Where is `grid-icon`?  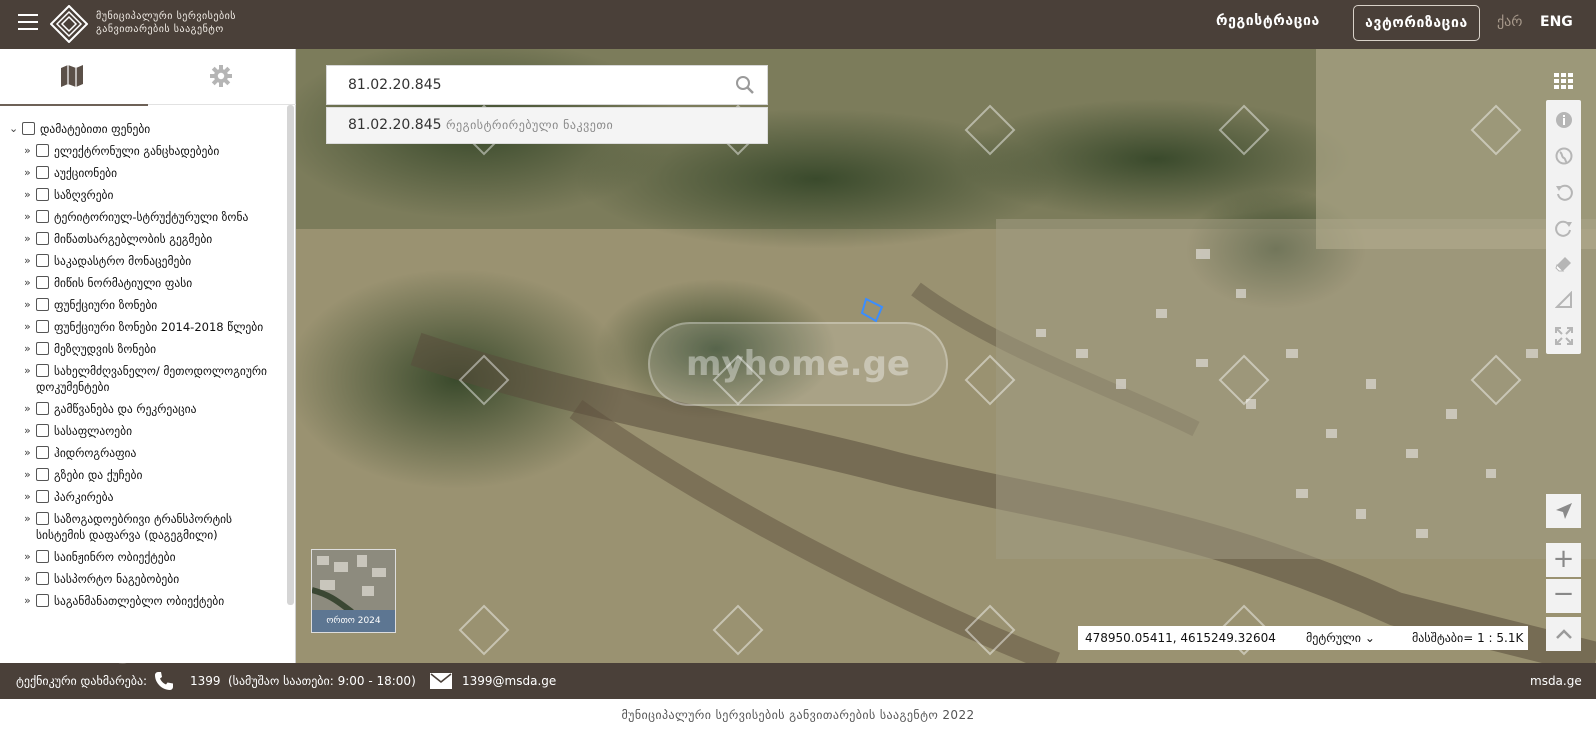
grid-icon is located at coordinates (1563, 82).